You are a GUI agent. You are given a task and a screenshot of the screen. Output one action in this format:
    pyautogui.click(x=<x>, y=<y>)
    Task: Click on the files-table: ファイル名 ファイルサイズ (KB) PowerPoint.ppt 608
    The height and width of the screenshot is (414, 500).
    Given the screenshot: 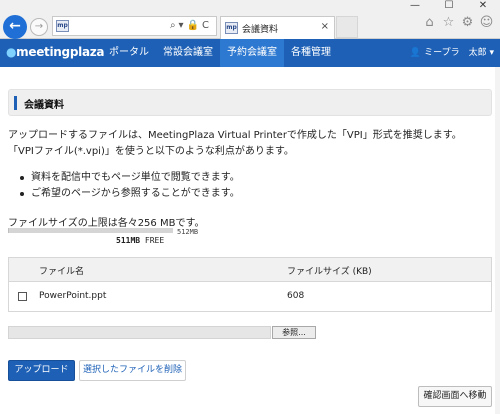 What is the action you would take?
    pyautogui.click(x=250, y=284)
    